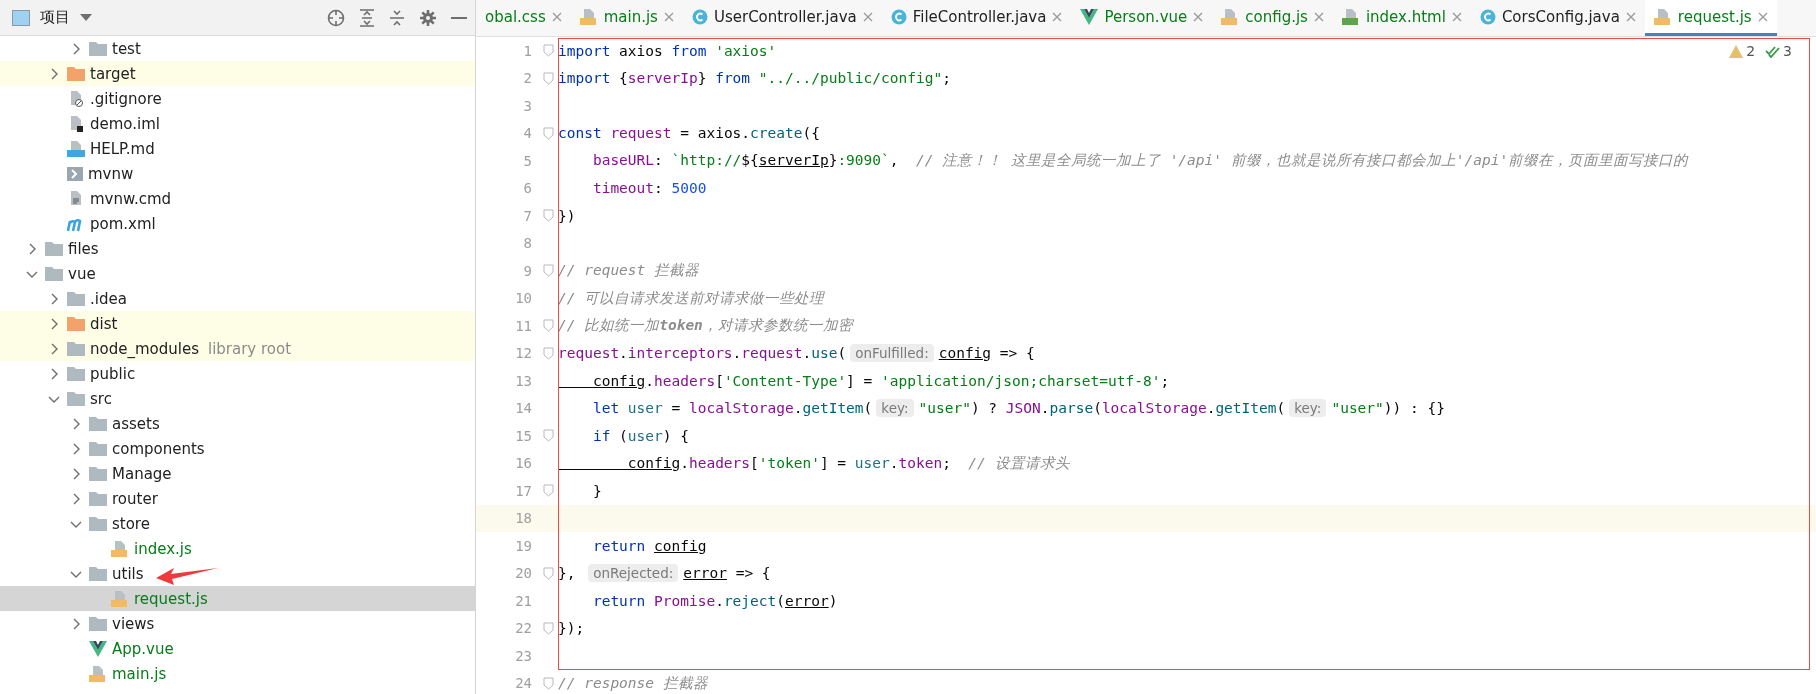 This screenshot has width=1816, height=694. I want to click on code-text: return config, so click(649, 545).